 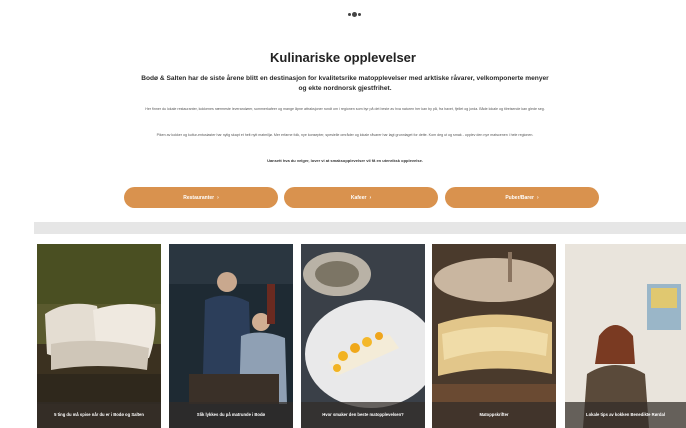 What do you see at coordinates (363, 415) in the screenshot?
I see `card-caption: Hvor smaker den beste matopplevelsen?` at bounding box center [363, 415].